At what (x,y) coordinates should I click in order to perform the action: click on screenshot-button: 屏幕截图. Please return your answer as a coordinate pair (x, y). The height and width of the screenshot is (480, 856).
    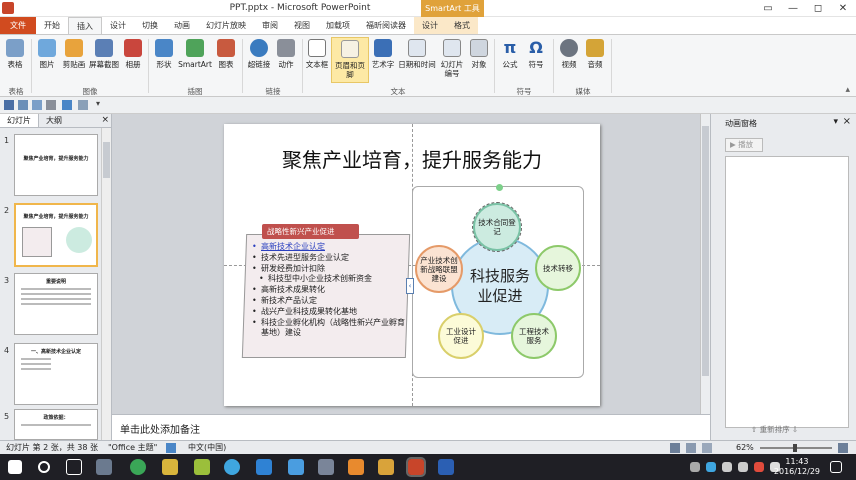
    Looking at the image, I should click on (104, 60).